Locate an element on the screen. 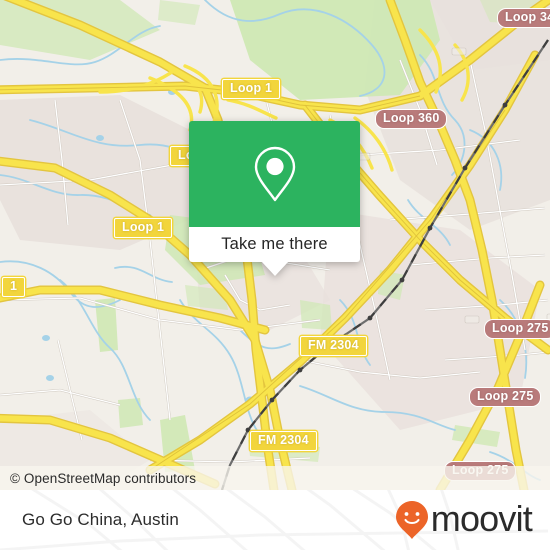  road-shield: Loop 360 is located at coordinates (411, 119).